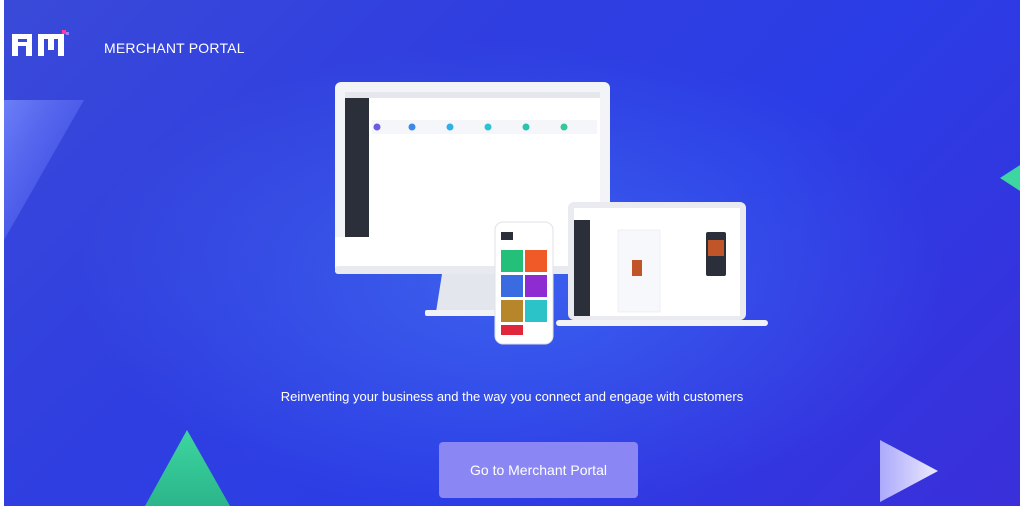 The image size is (1024, 506). I want to click on decorative-triangle-edge, so click(1010, 178).